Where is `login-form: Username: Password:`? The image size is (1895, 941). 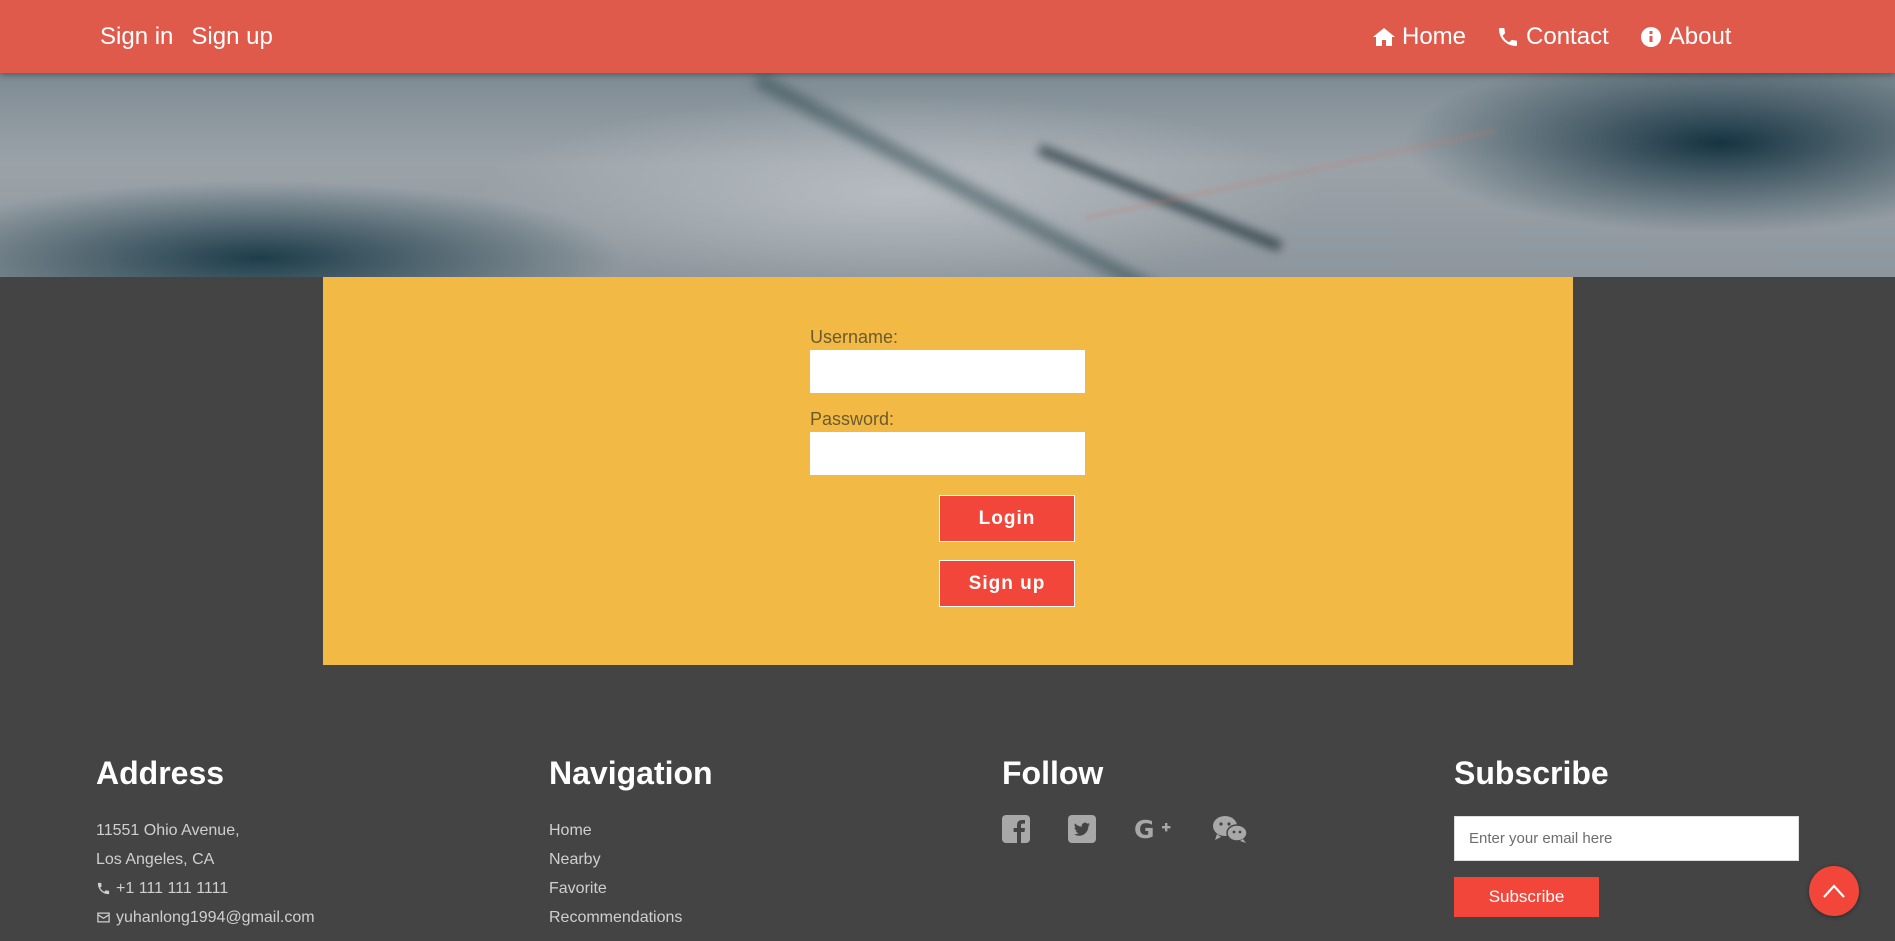 login-form: Username: Password: is located at coordinates (947, 409).